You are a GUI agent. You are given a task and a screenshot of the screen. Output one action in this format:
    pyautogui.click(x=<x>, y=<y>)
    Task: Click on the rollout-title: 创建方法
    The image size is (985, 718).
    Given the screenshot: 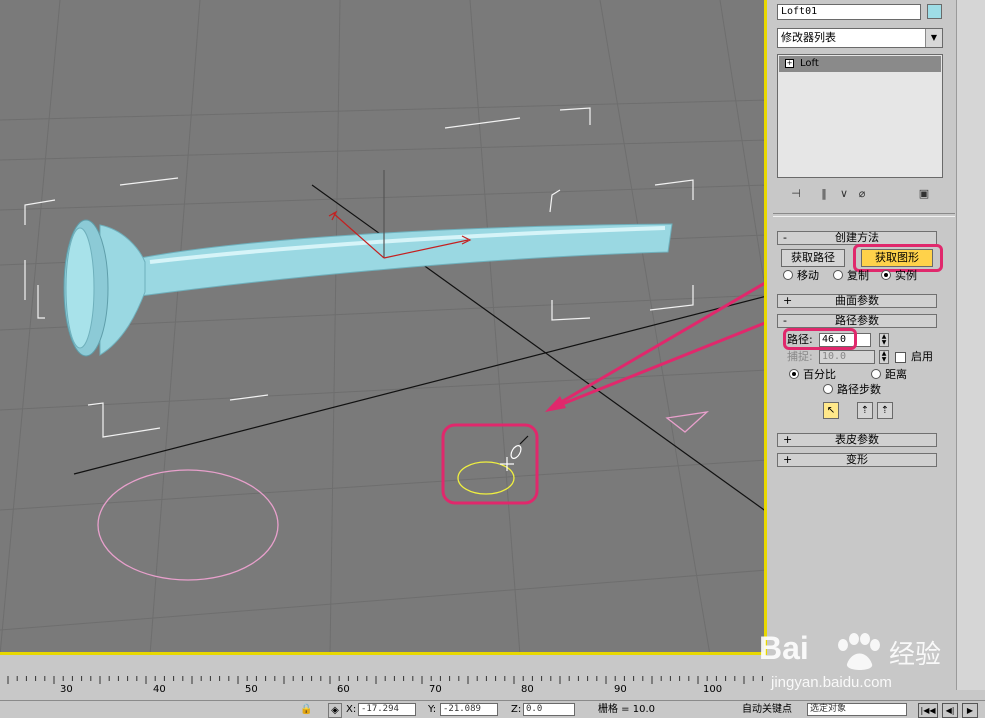 What is the action you would take?
    pyautogui.click(x=857, y=237)
    